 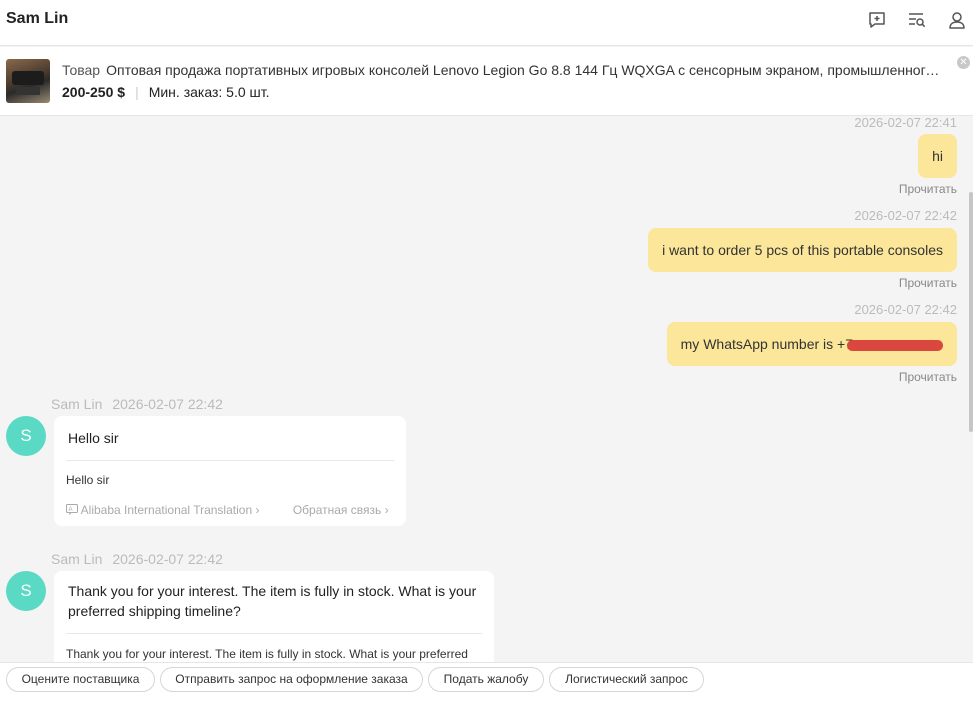 What do you see at coordinates (957, 20) in the screenshot?
I see `user-profile-icon` at bounding box center [957, 20].